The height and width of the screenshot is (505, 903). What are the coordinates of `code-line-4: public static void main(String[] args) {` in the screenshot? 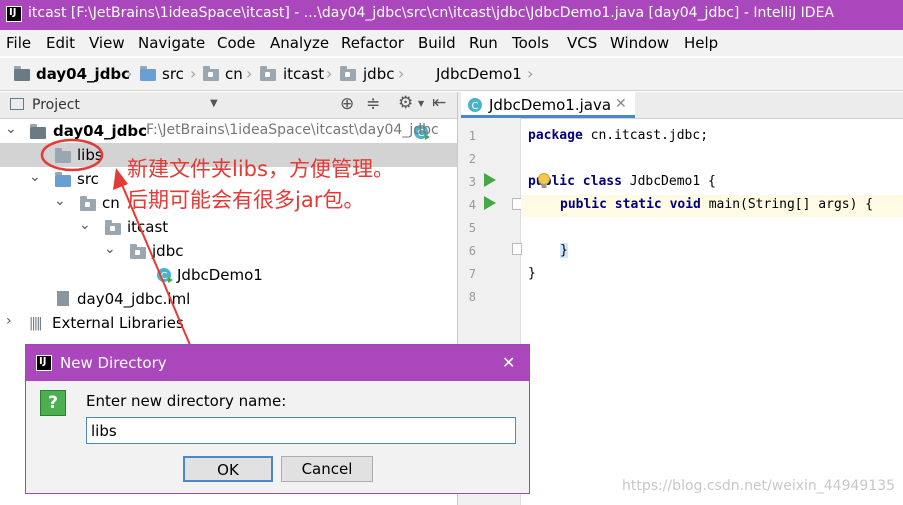 It's located at (716, 204).